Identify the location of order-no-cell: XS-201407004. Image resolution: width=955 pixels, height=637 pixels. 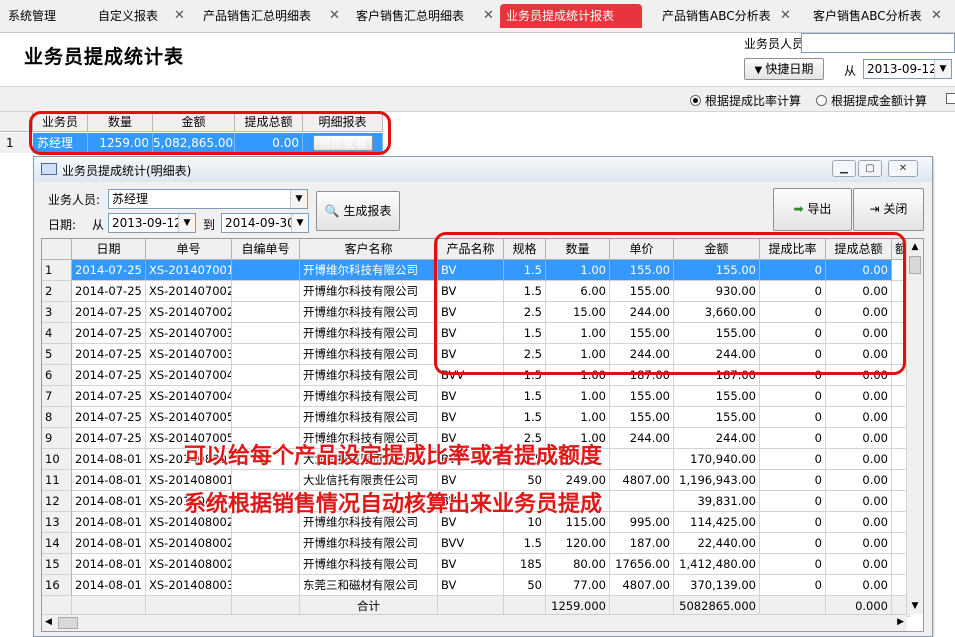
(189, 396).